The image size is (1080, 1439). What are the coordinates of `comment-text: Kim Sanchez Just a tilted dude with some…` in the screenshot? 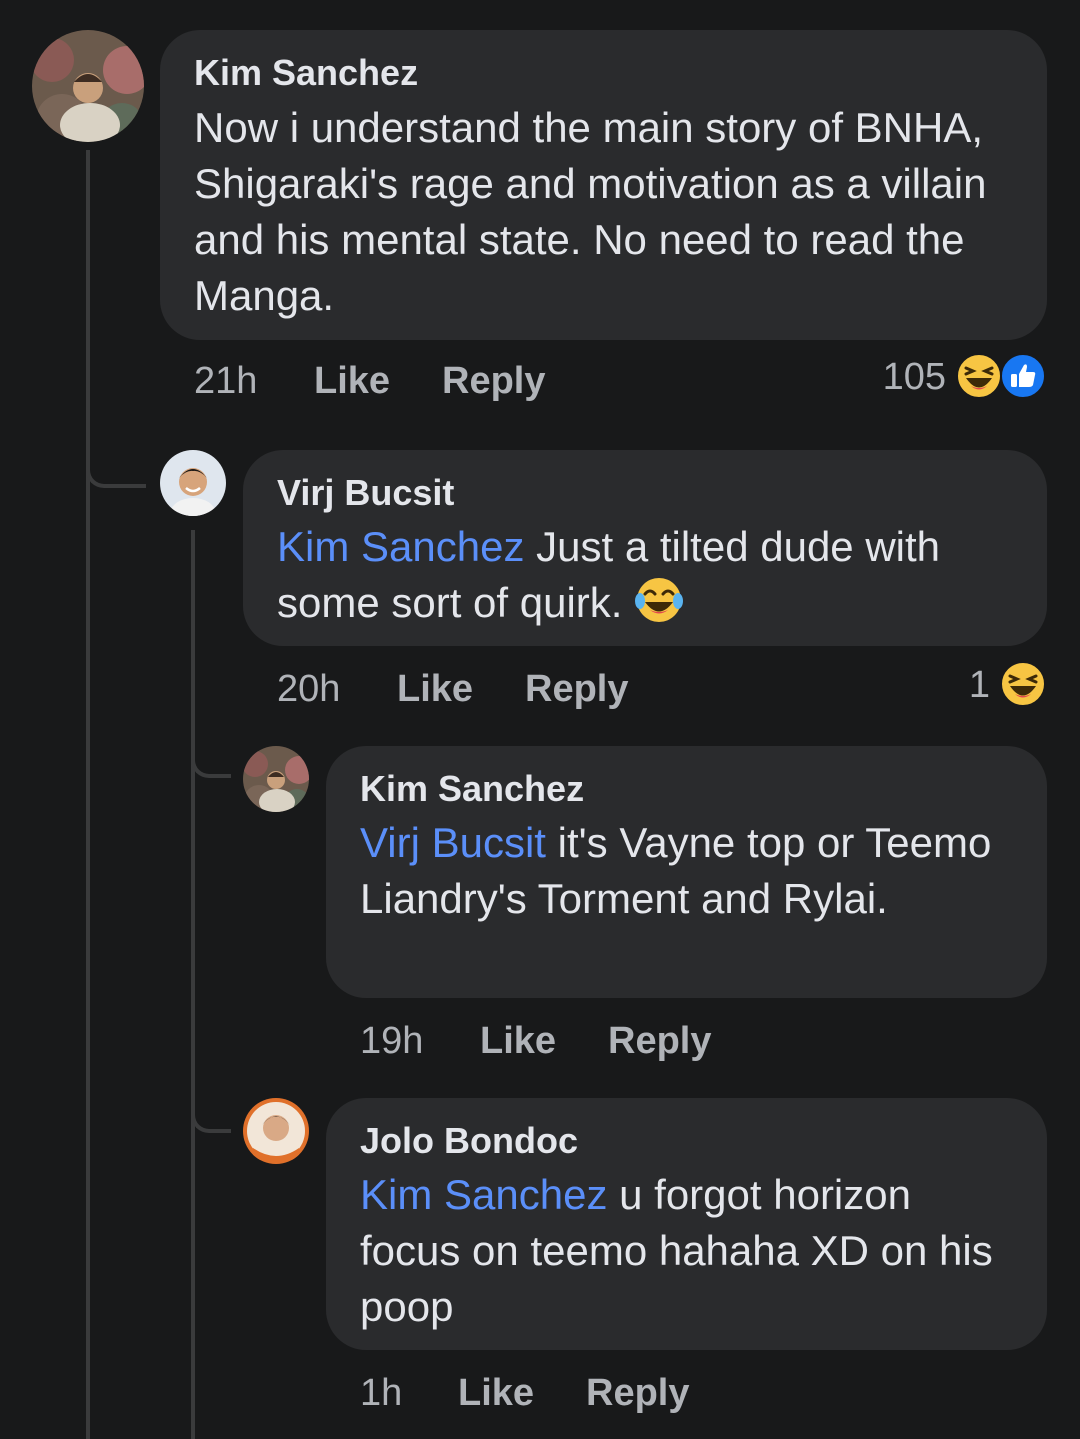 It's located at (652, 575).